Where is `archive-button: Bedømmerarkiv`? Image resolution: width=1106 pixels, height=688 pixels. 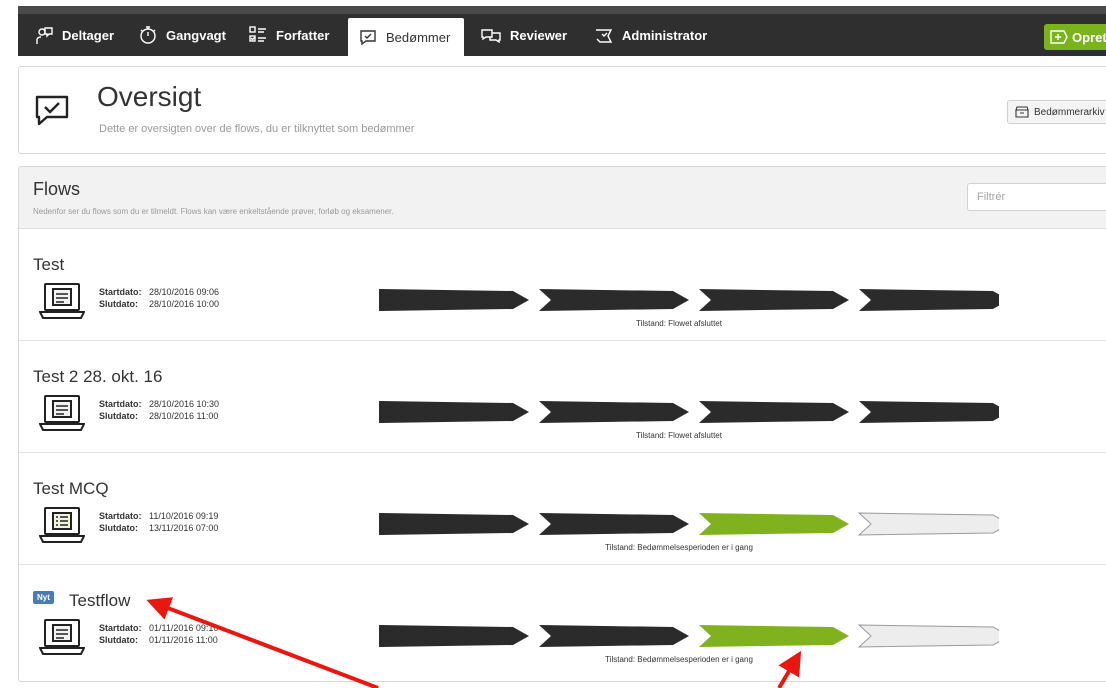
archive-button: Bedømmerarkiv is located at coordinates (1056, 112).